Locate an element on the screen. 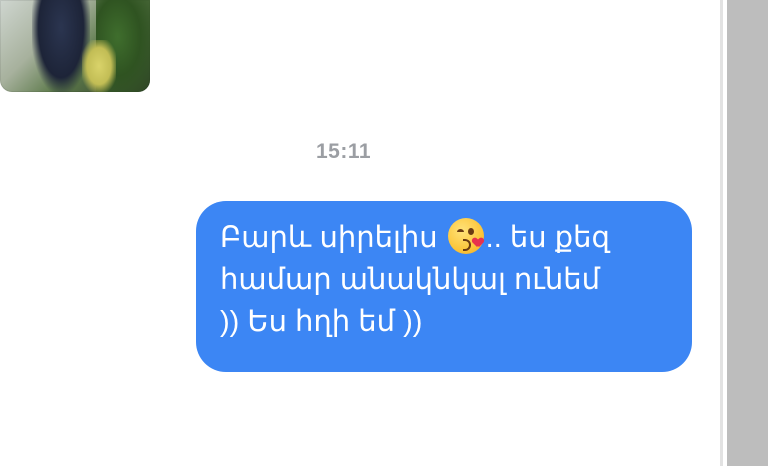 The width and height of the screenshot is (780, 466). message-text-part: Բարև սիրելիս is located at coordinates (329, 238).